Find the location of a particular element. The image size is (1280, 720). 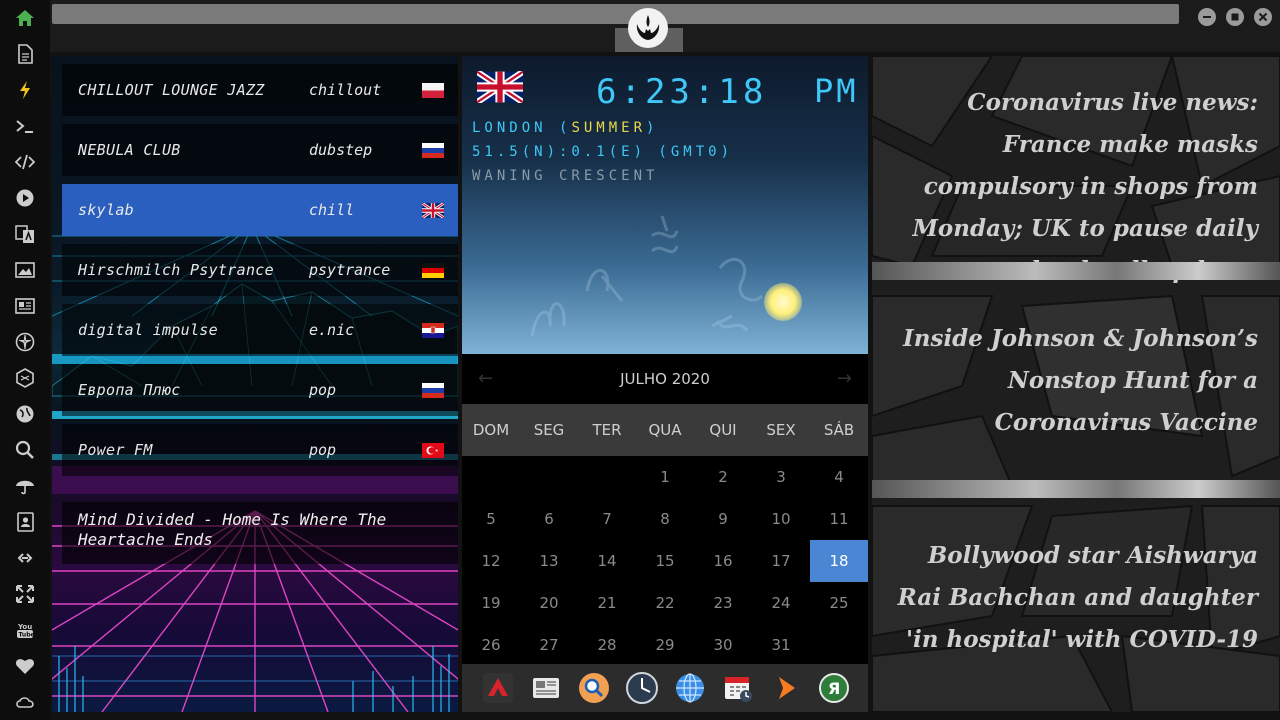

station-name: NEBULA CLUB is located at coordinates (129, 150).